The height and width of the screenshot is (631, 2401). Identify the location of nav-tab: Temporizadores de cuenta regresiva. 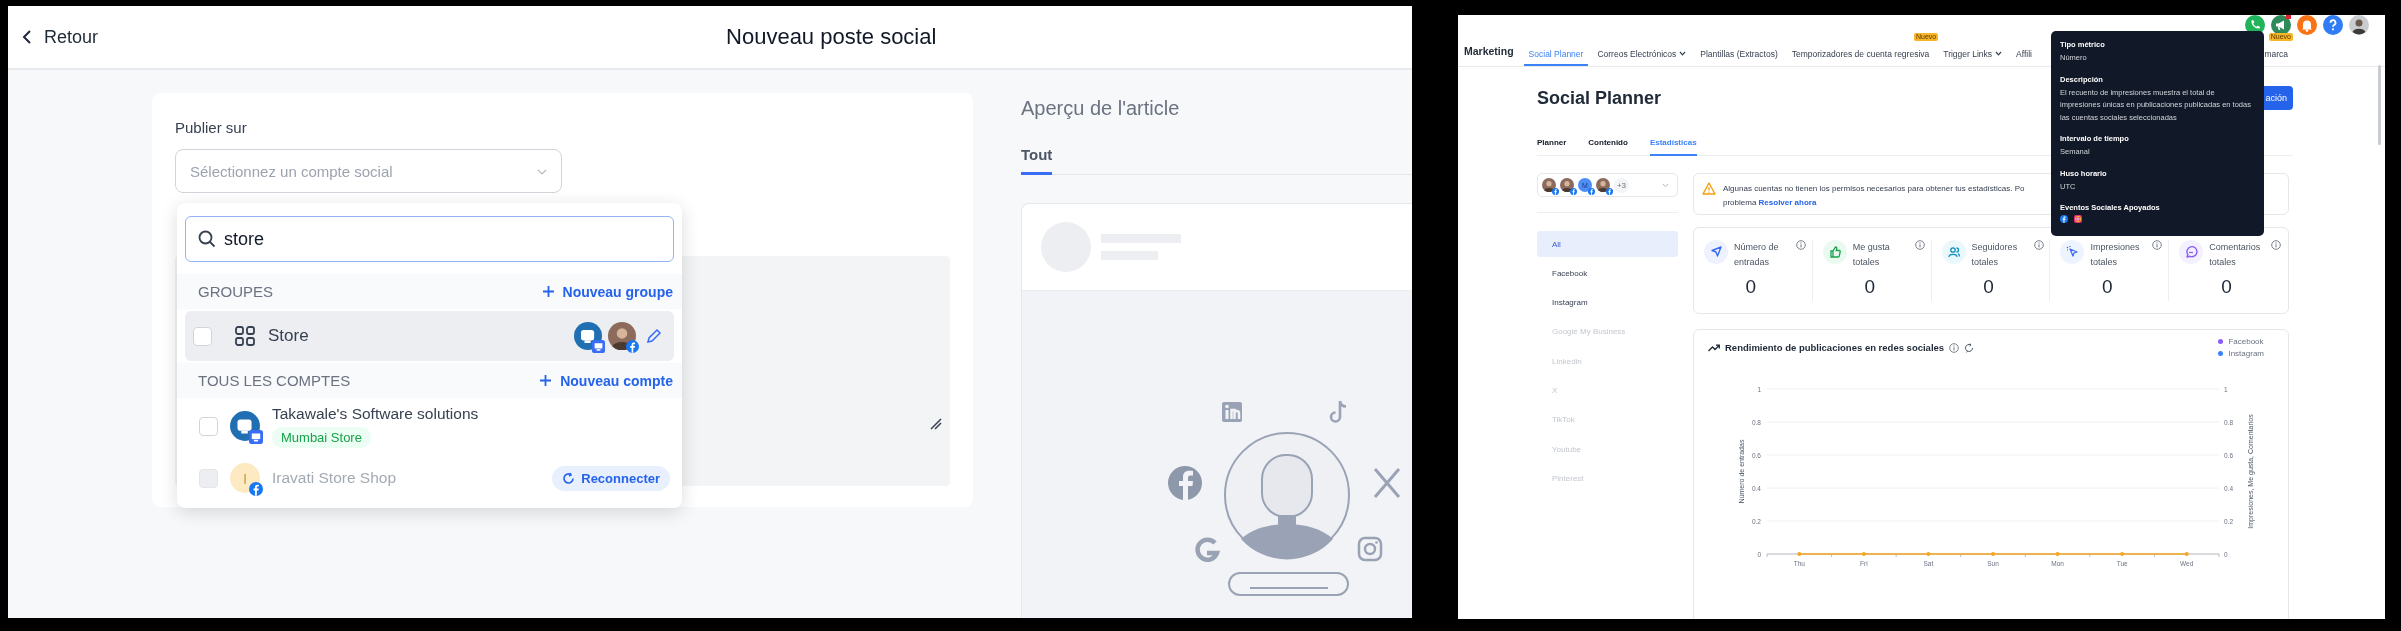
(1860, 56).